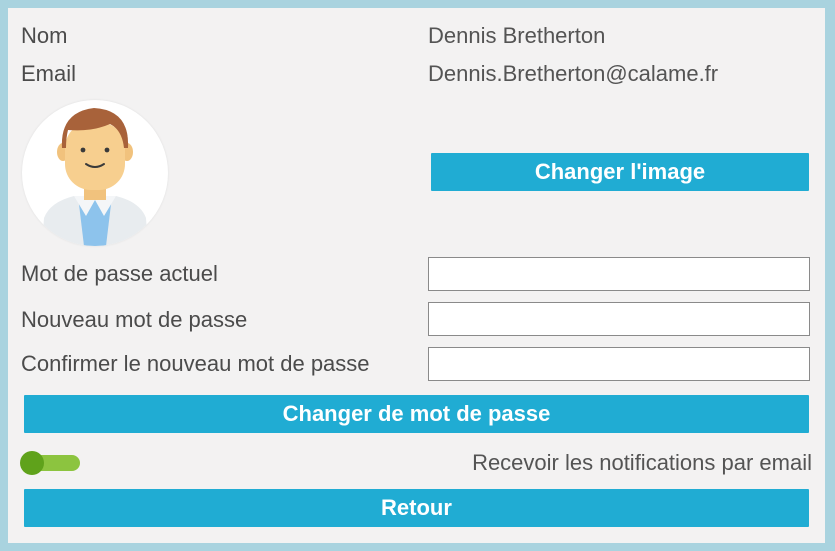 The width and height of the screenshot is (835, 551). What do you see at coordinates (195, 363) in the screenshot?
I see `confirm-password-label: Confirmer le nouveau mot de passe` at bounding box center [195, 363].